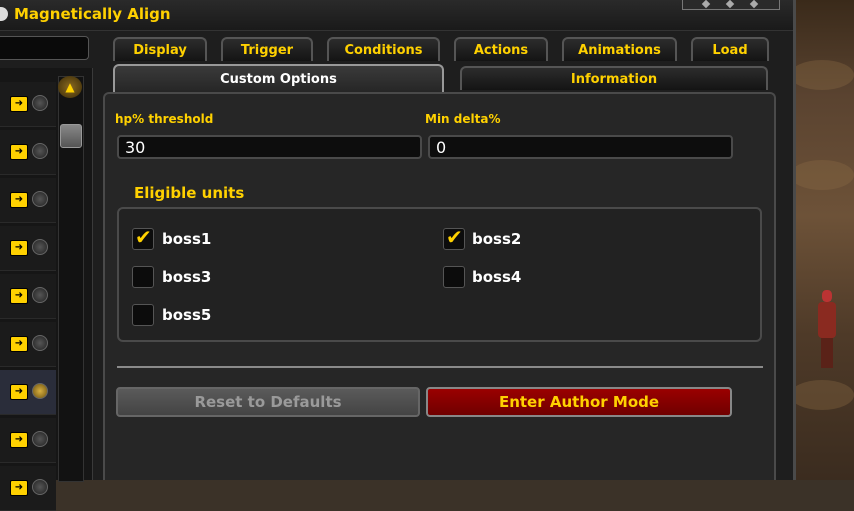 Image resolution: width=854 pixels, height=511 pixels. Describe the element at coordinates (160, 49) in the screenshot. I see `tab-display: Display` at that location.